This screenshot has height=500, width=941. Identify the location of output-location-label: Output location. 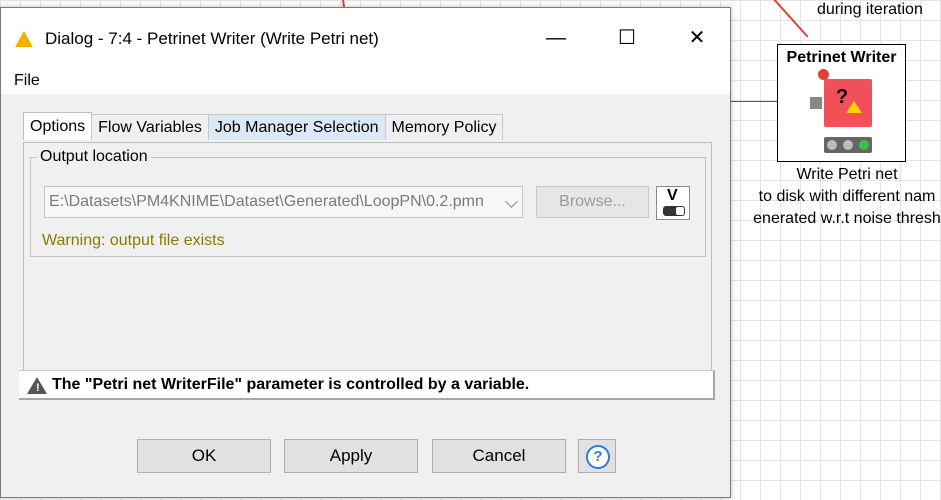
(94, 157).